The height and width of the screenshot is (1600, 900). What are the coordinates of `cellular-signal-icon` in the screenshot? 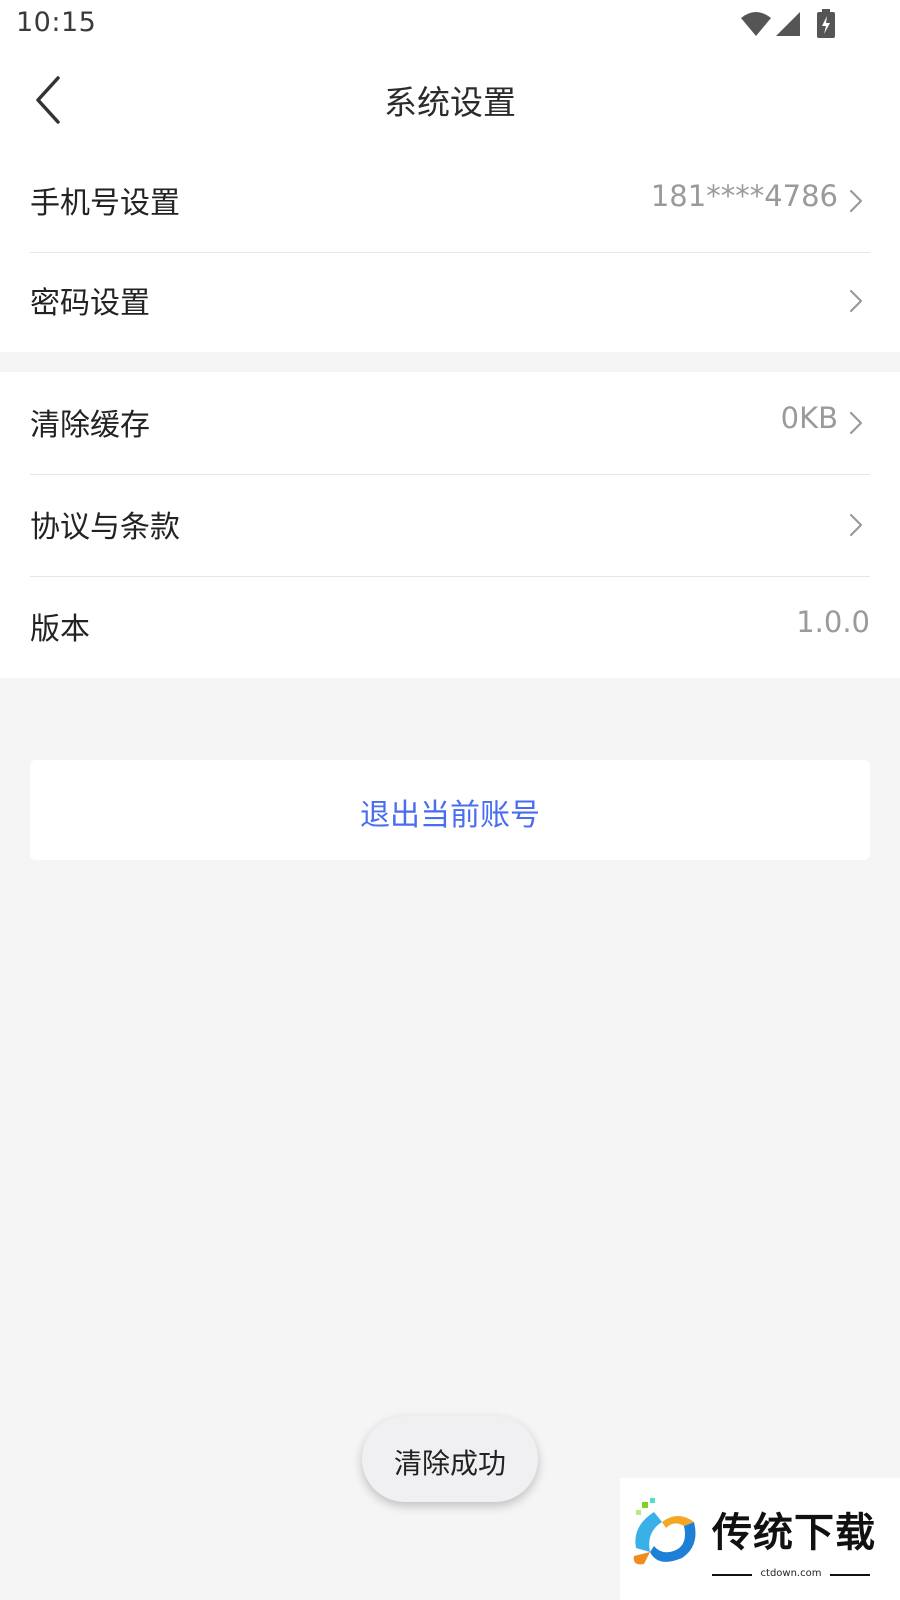 It's located at (788, 24).